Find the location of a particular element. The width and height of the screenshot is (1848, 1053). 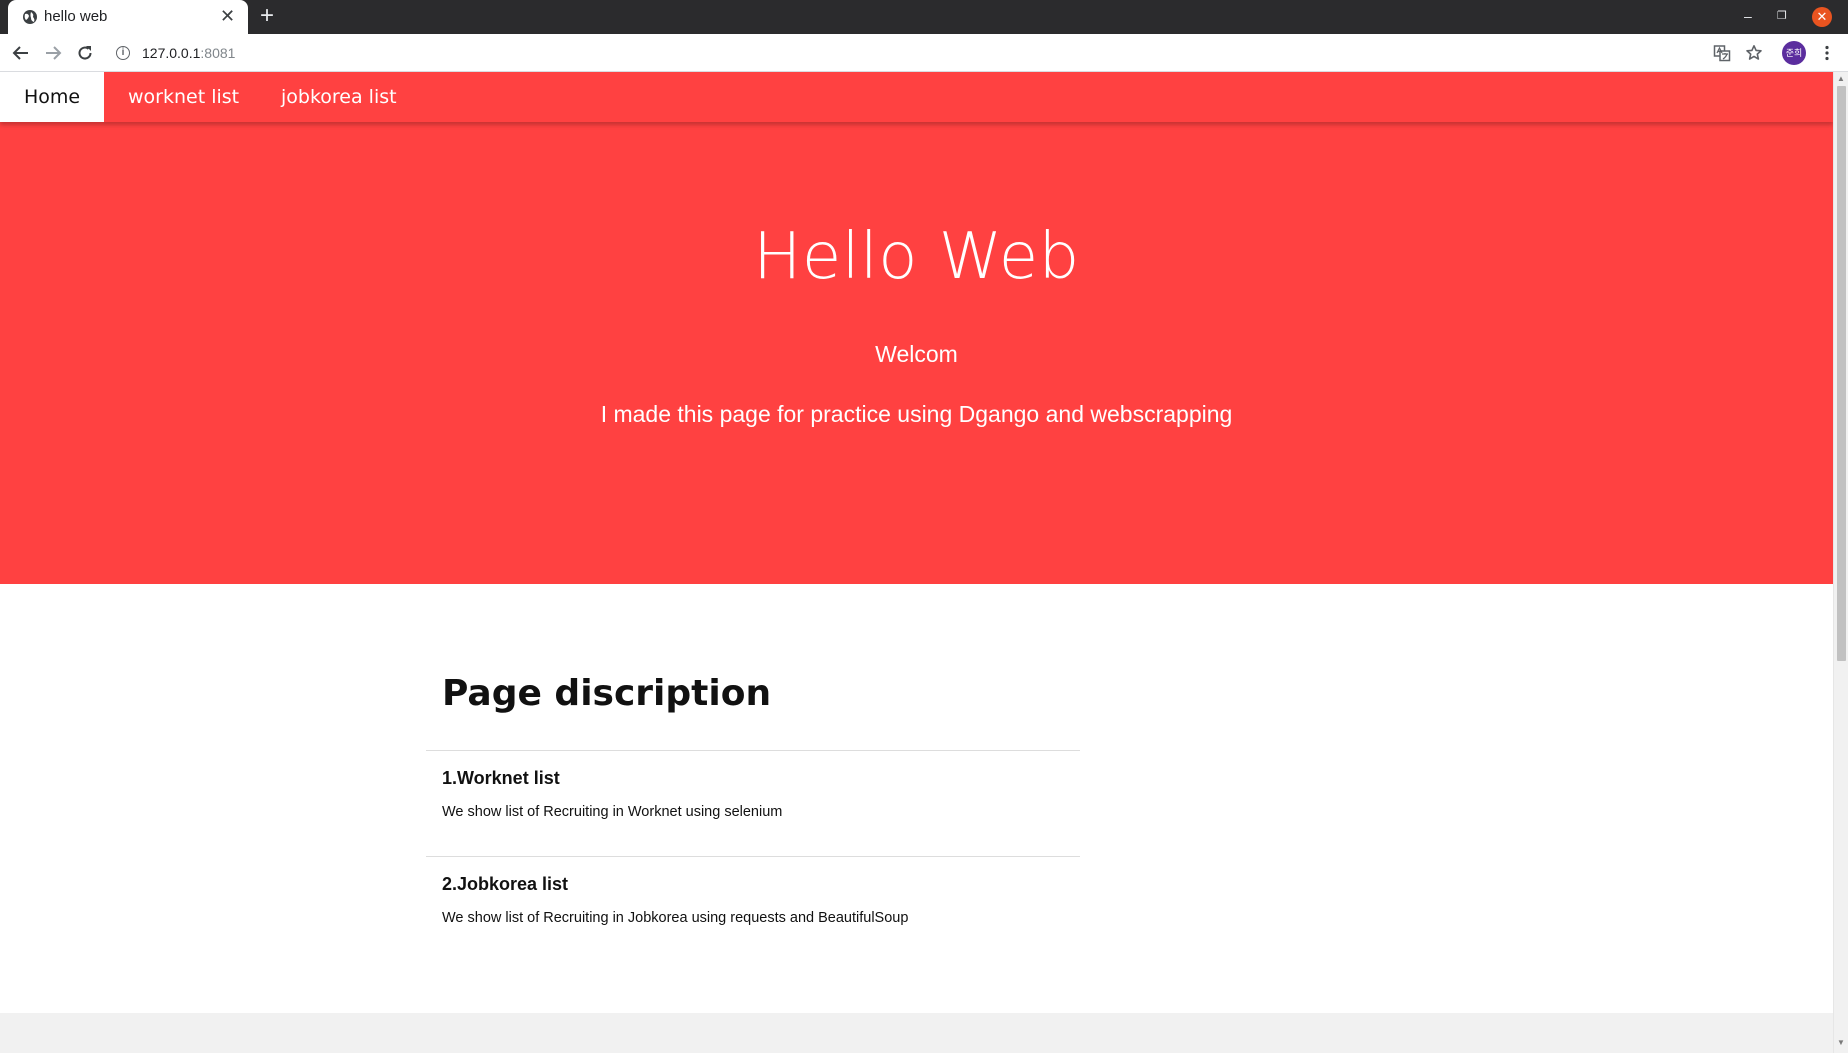

tab-title: hello web is located at coordinates (76, 16).